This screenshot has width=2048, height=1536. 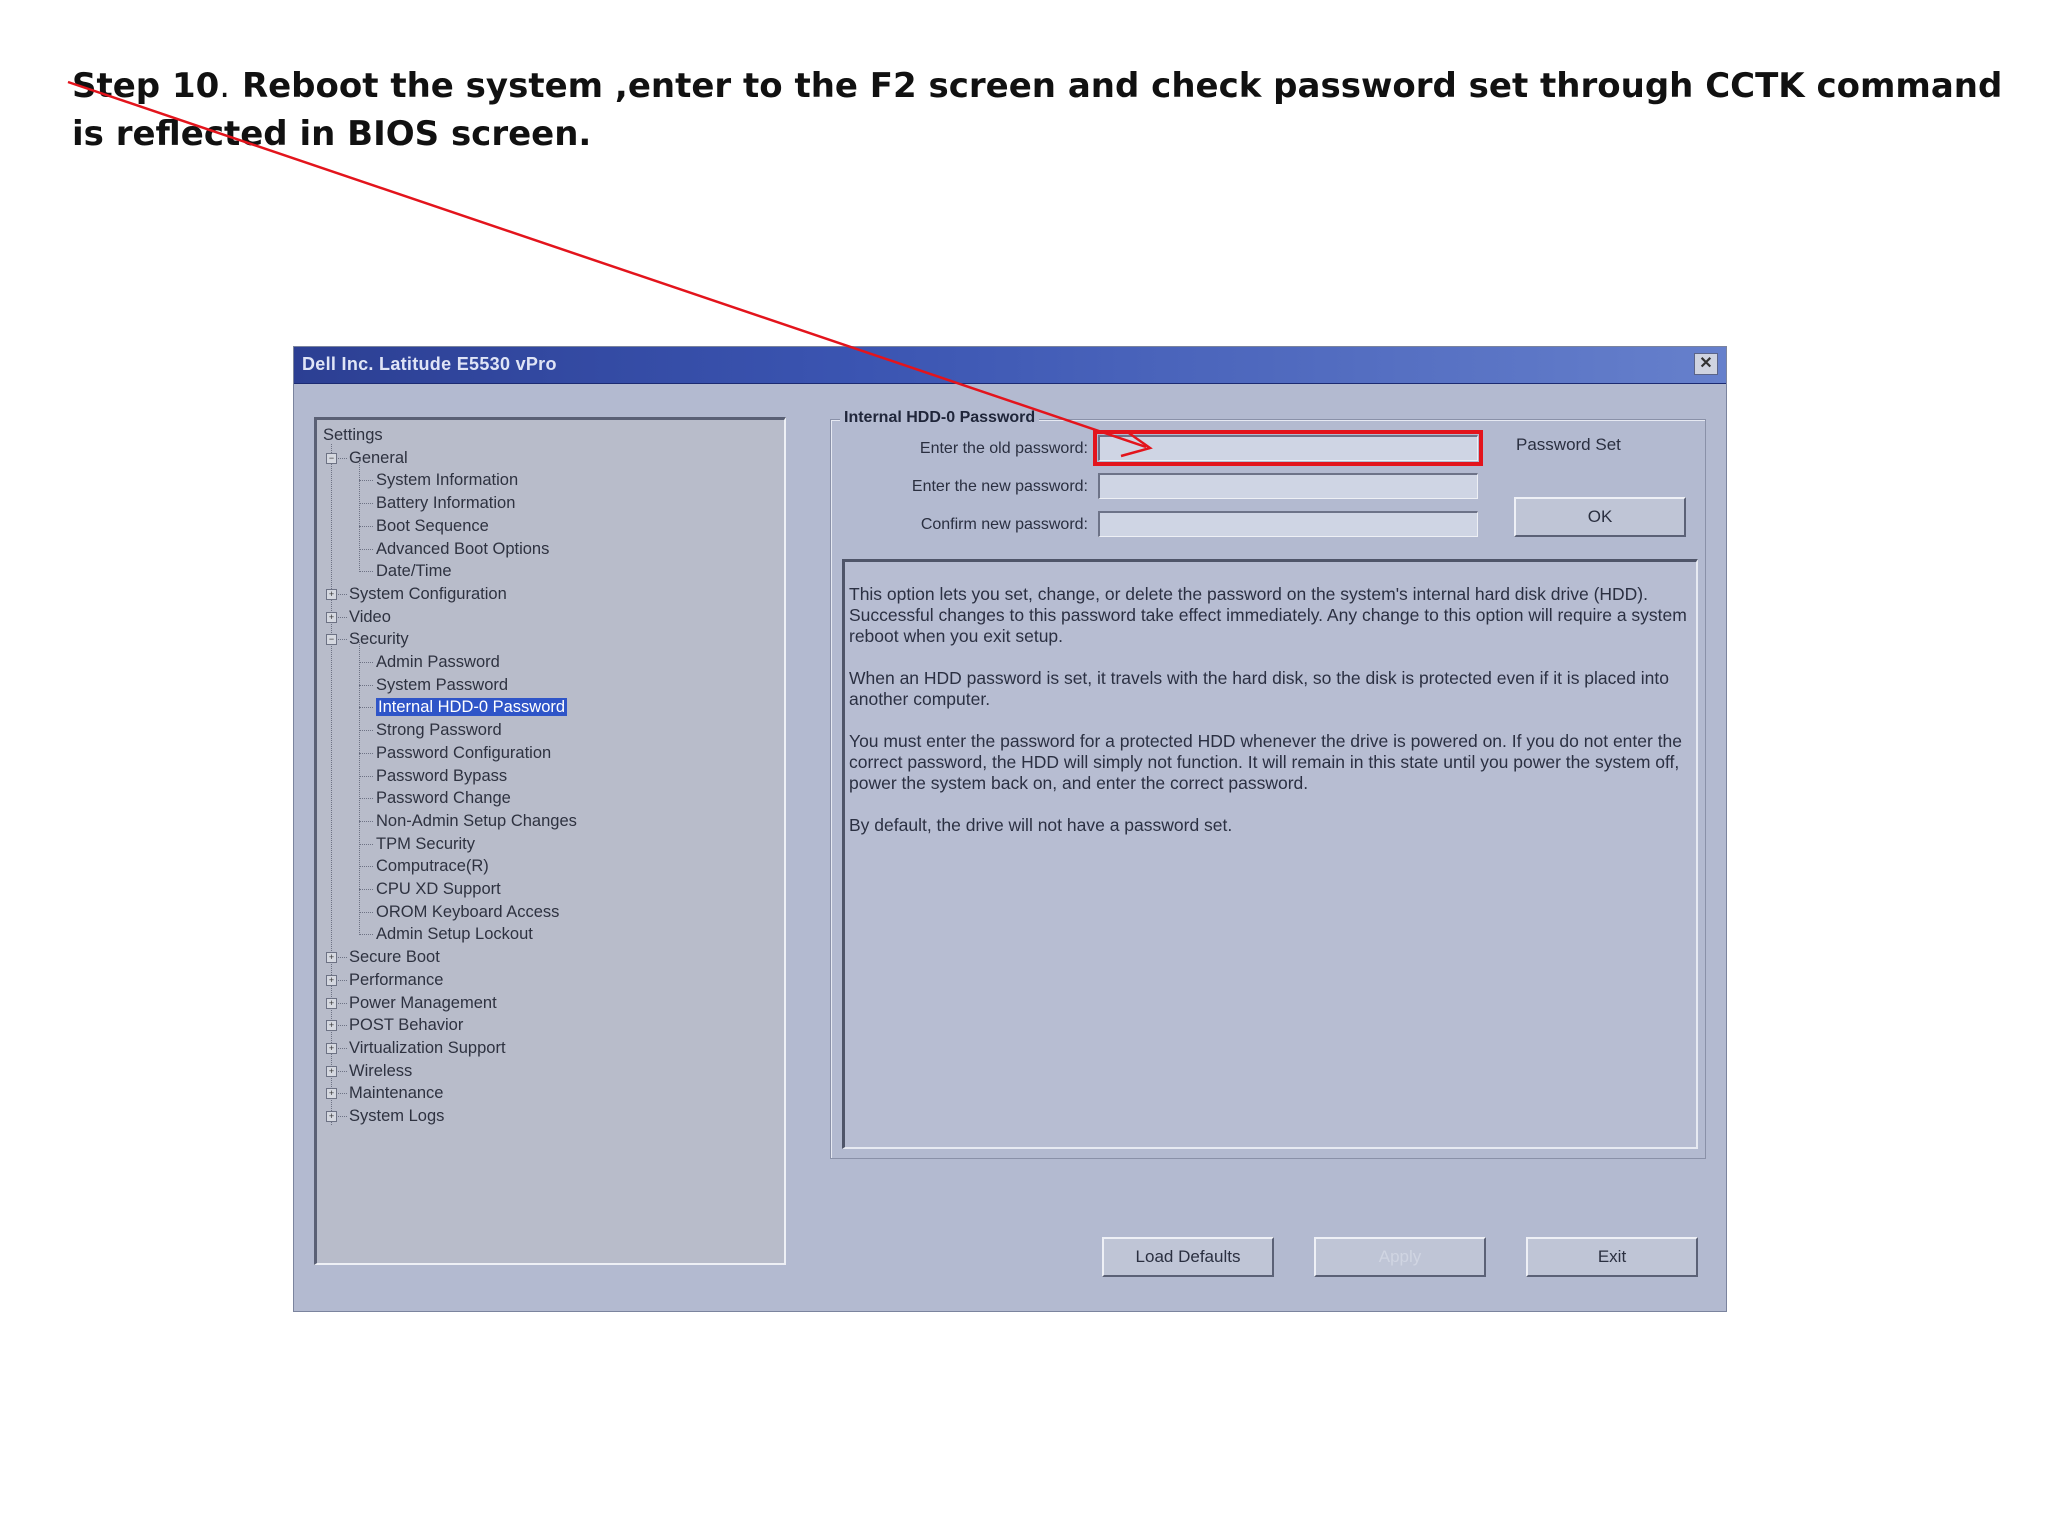 I want to click on tree-item-label: Wireless, so click(x=381, y=1070).